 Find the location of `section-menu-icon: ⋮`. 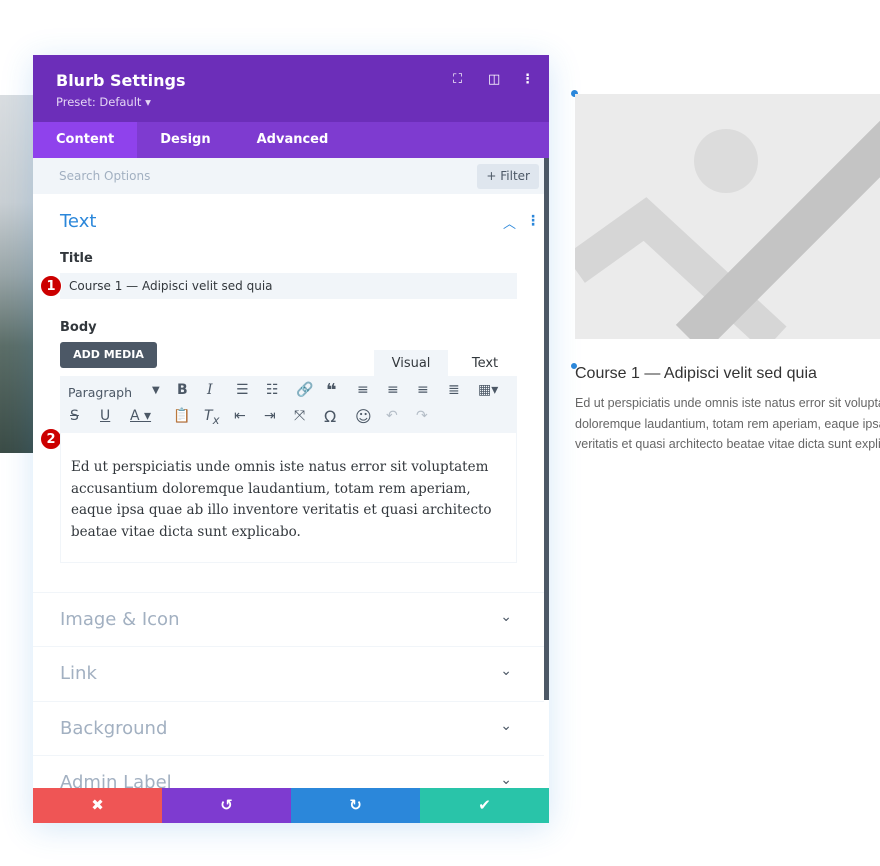

section-menu-icon: ⋮ is located at coordinates (533, 221).